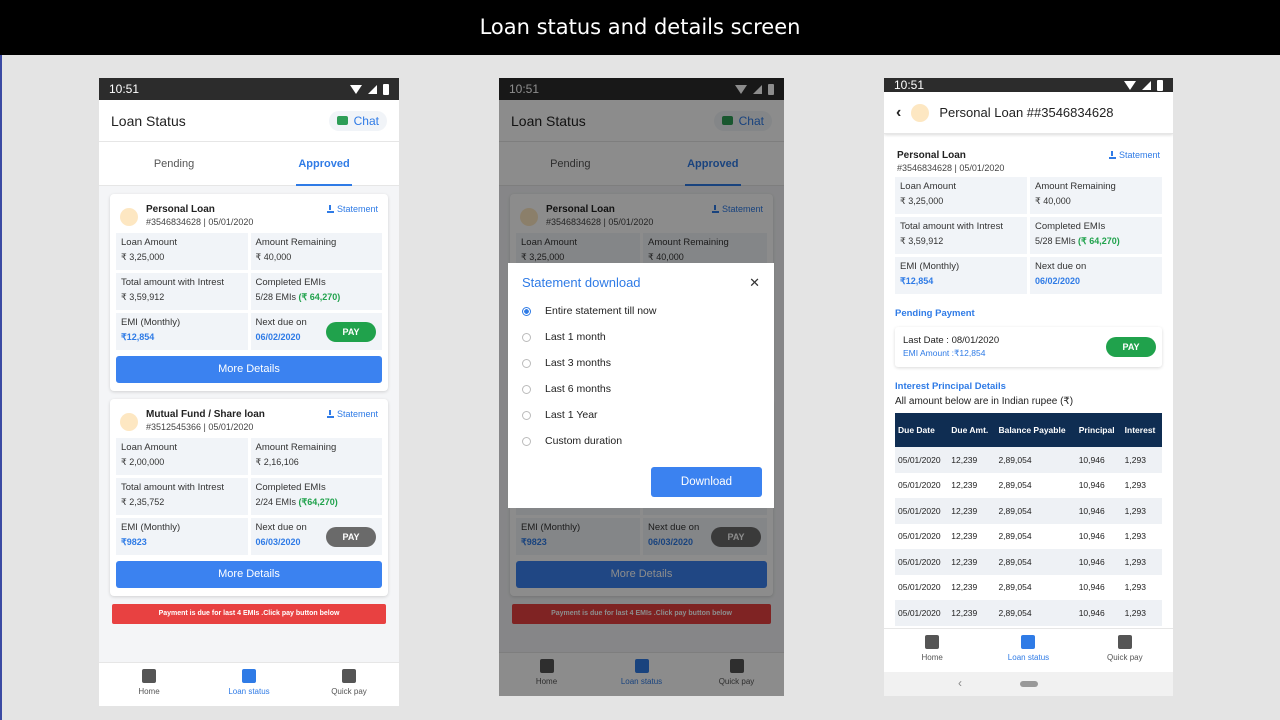 The image size is (1280, 720). What do you see at coordinates (641, 415) in the screenshot?
I see `statement-option: Last 1 Year` at bounding box center [641, 415].